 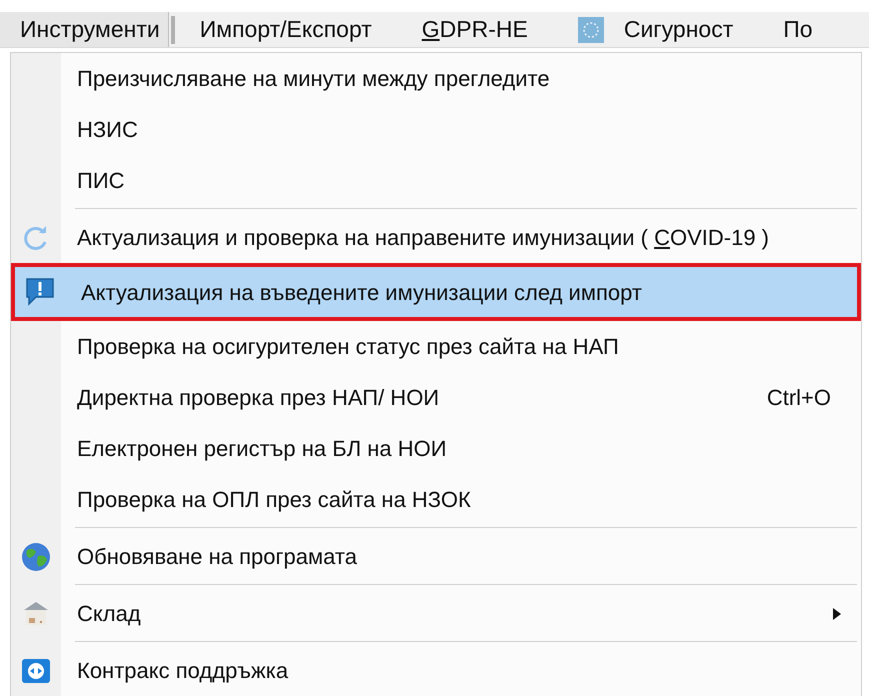 What do you see at coordinates (591, 29) in the screenshot?
I see `shield-icon` at bounding box center [591, 29].